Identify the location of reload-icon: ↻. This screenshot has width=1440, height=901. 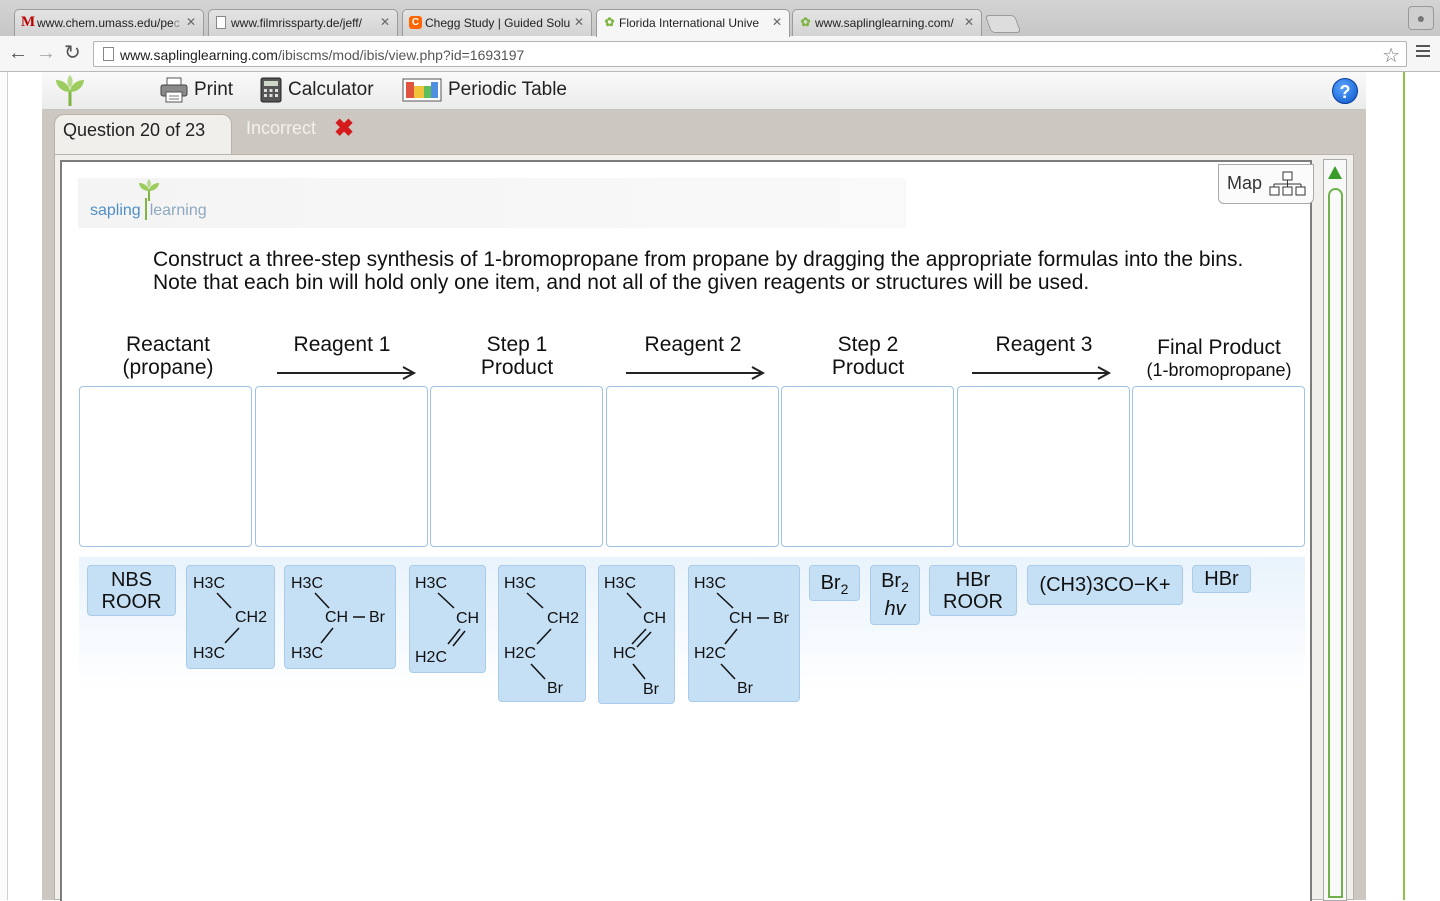
(72, 53).